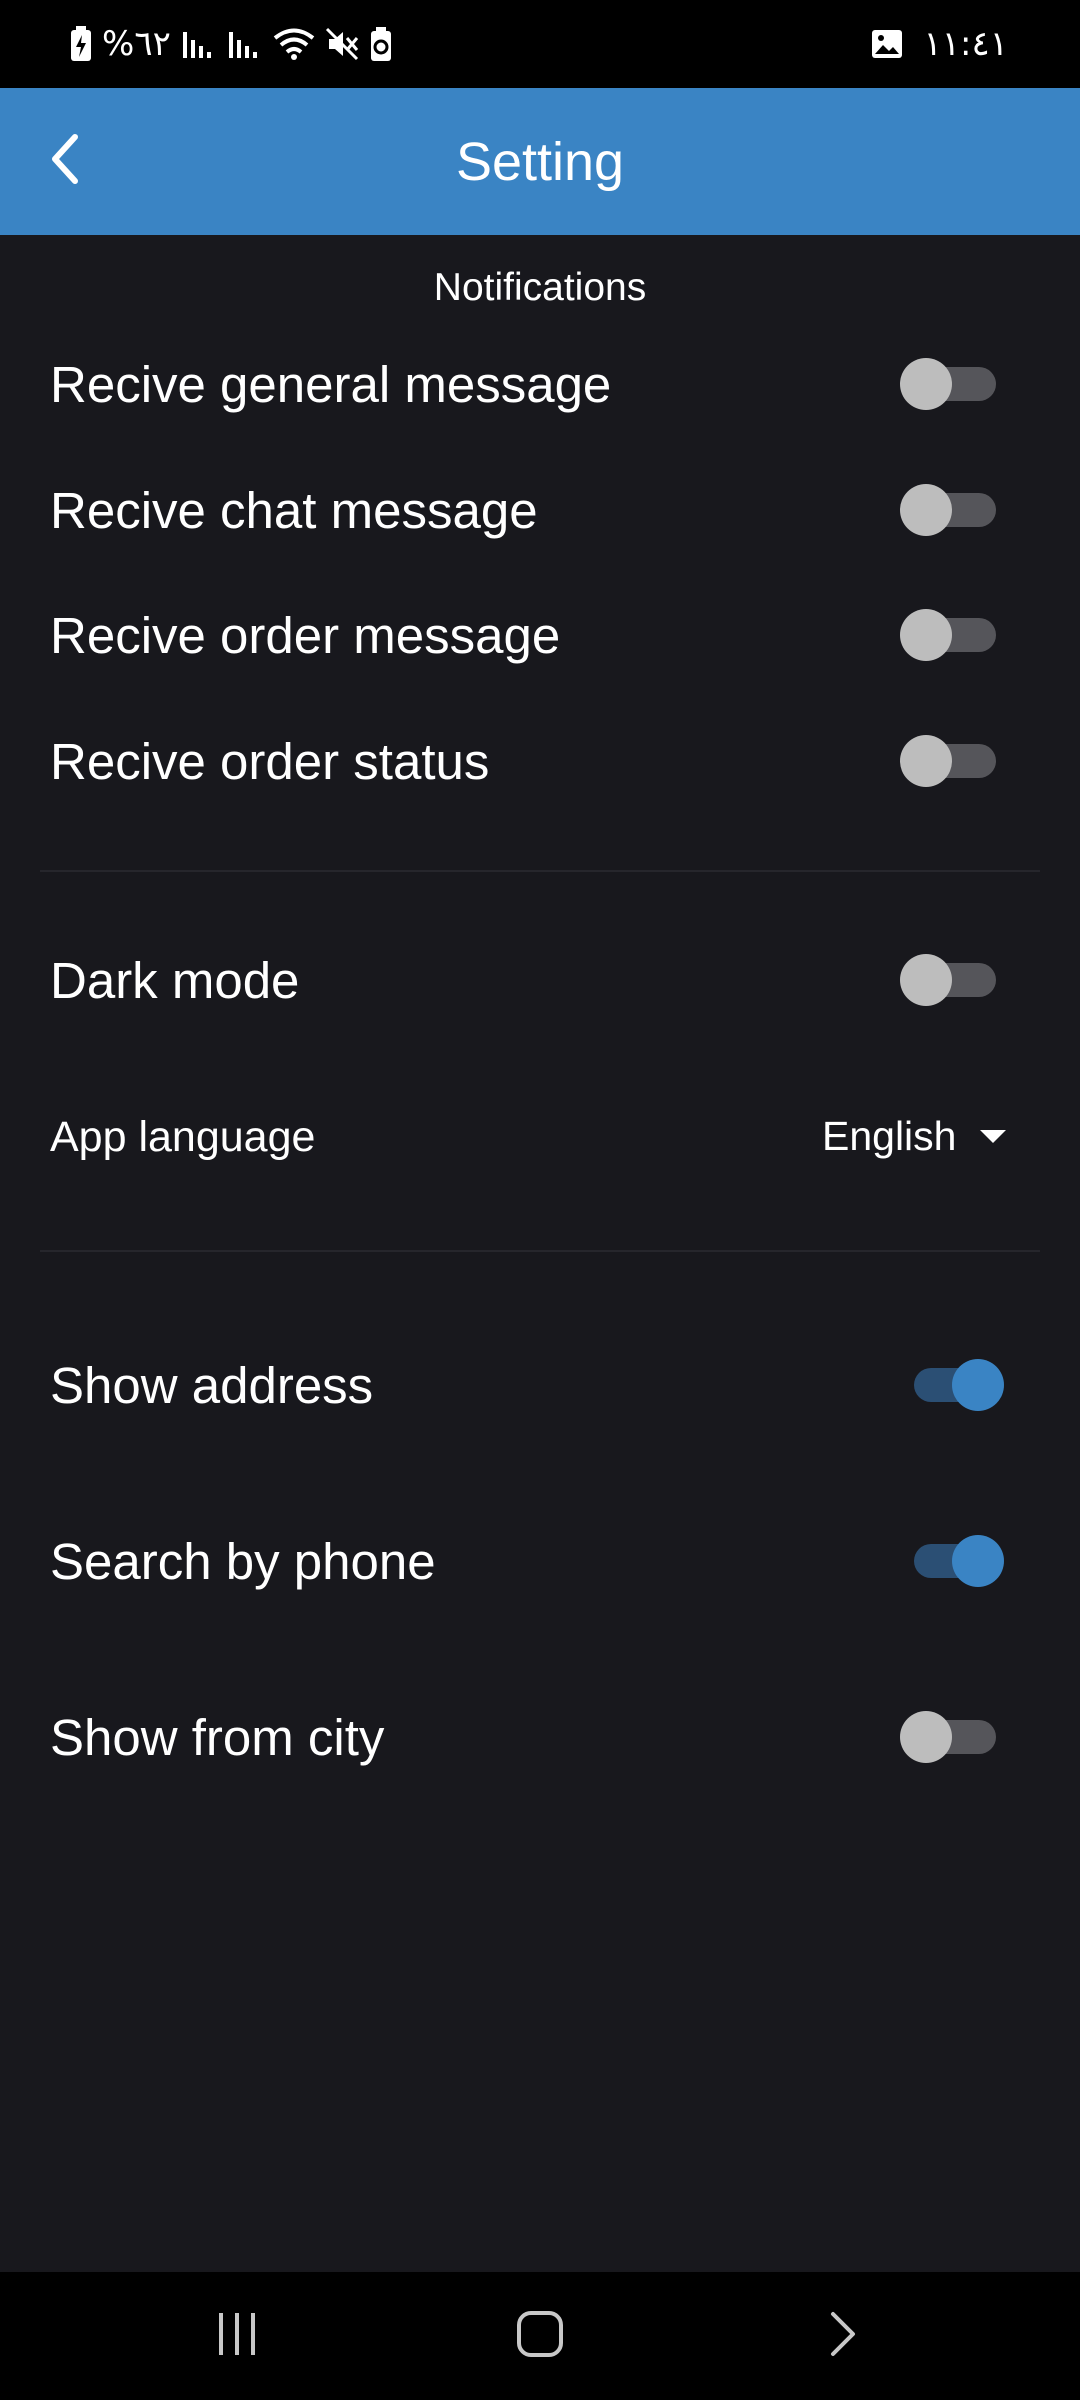 This screenshot has height=2400, width=1080. Describe the element at coordinates (331, 384) in the screenshot. I see `setting-label: Recive general message` at that location.